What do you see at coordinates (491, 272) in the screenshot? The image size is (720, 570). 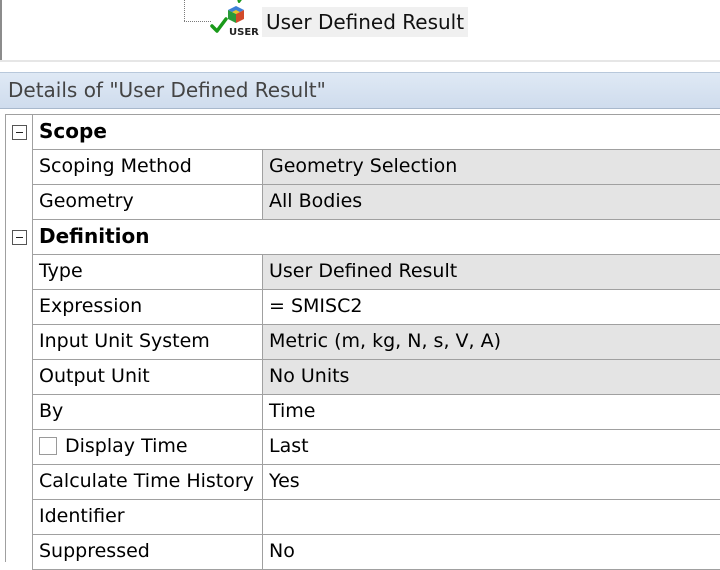 I see `property-value-type: User Defined Result` at bounding box center [491, 272].